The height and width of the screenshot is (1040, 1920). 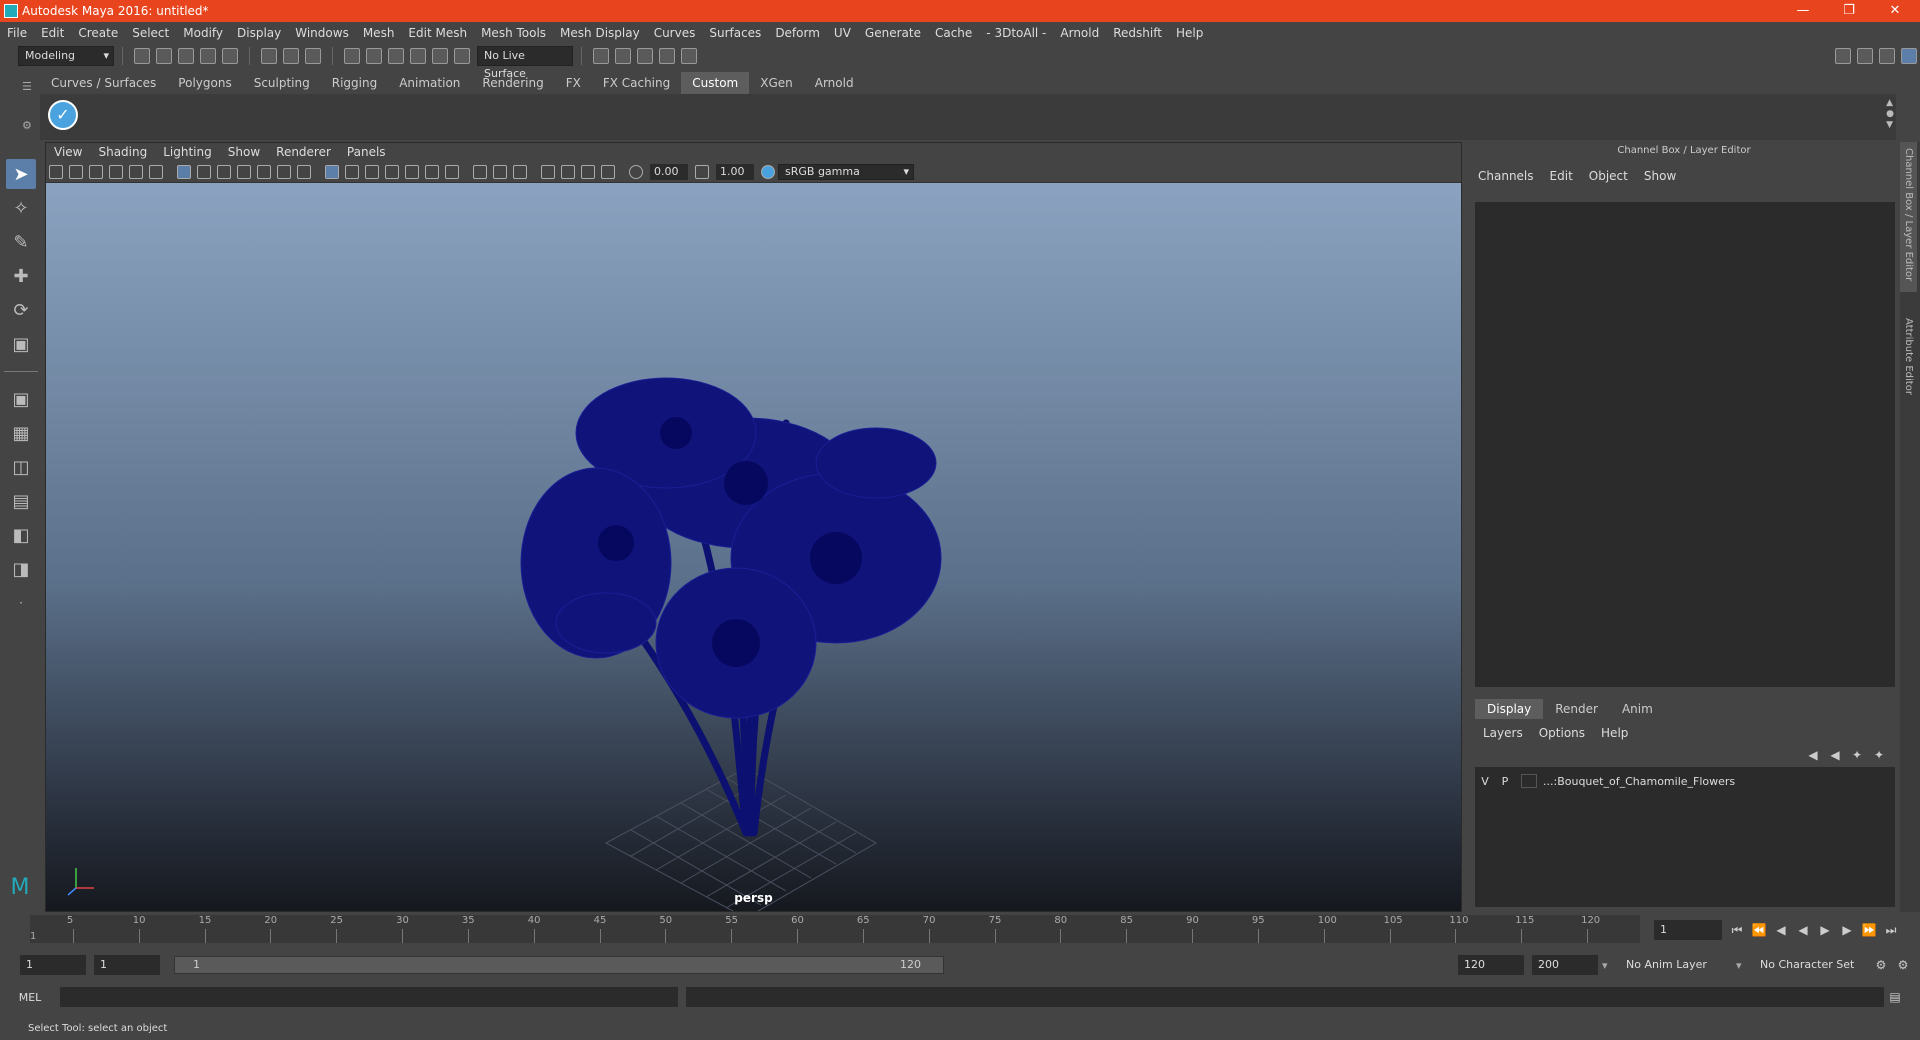 I want to click on snap-surface-icon, so click(x=440, y=56).